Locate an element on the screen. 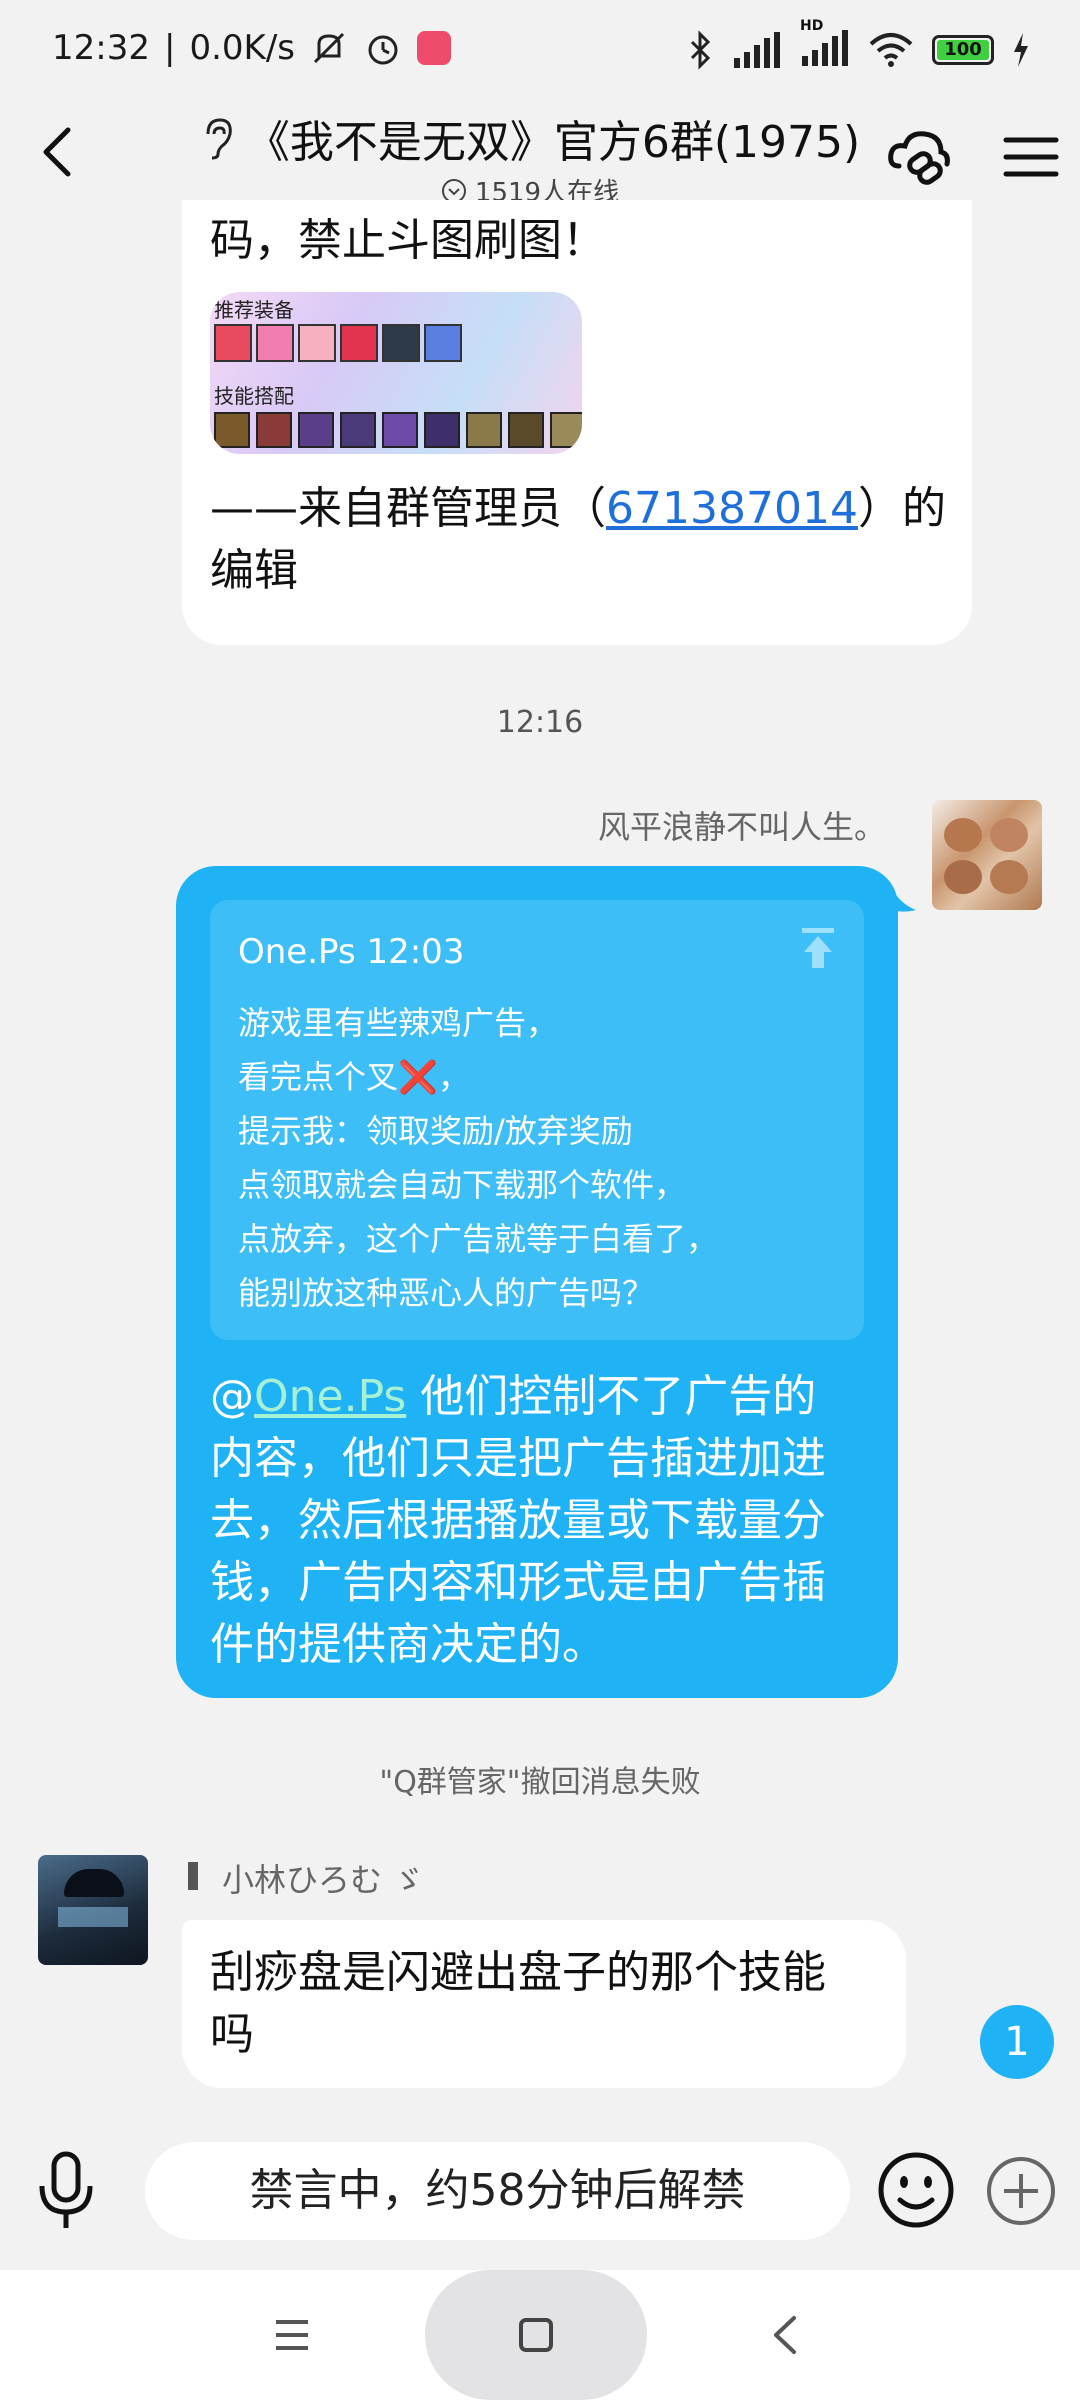 Image resolution: width=1080 pixels, height=2400 pixels. input-bar: 禁言中，约58分钟后解禁 is located at coordinates (540, 2195).